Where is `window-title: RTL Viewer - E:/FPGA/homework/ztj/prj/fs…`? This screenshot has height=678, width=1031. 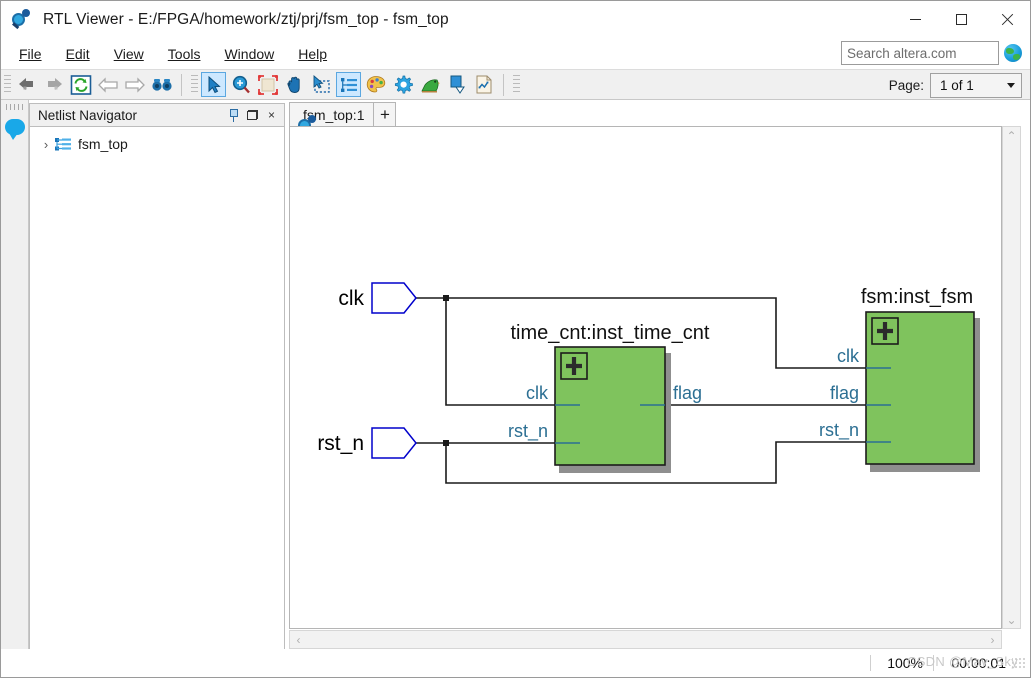
window-title: RTL Viewer - E:/FPGA/homework/ztj/prj/fs… is located at coordinates (246, 19).